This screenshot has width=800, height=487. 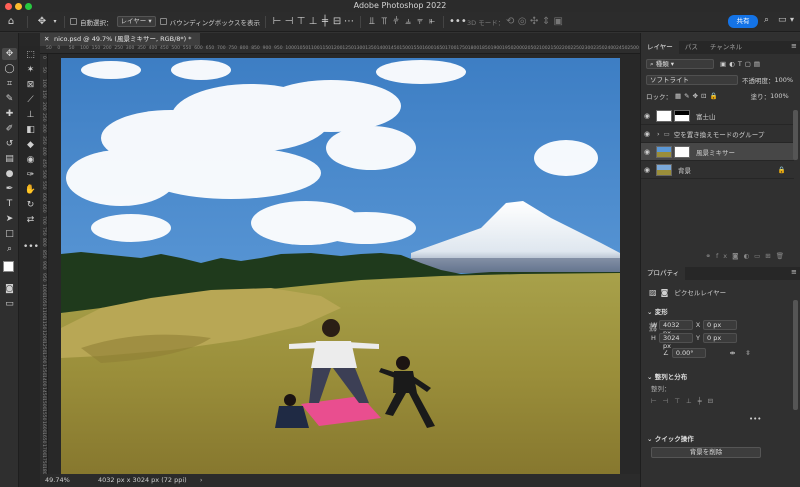 What do you see at coordinates (136, 21) in the screenshot?
I see `auto-select-dropdown: レイヤー ▾` at bounding box center [136, 21].